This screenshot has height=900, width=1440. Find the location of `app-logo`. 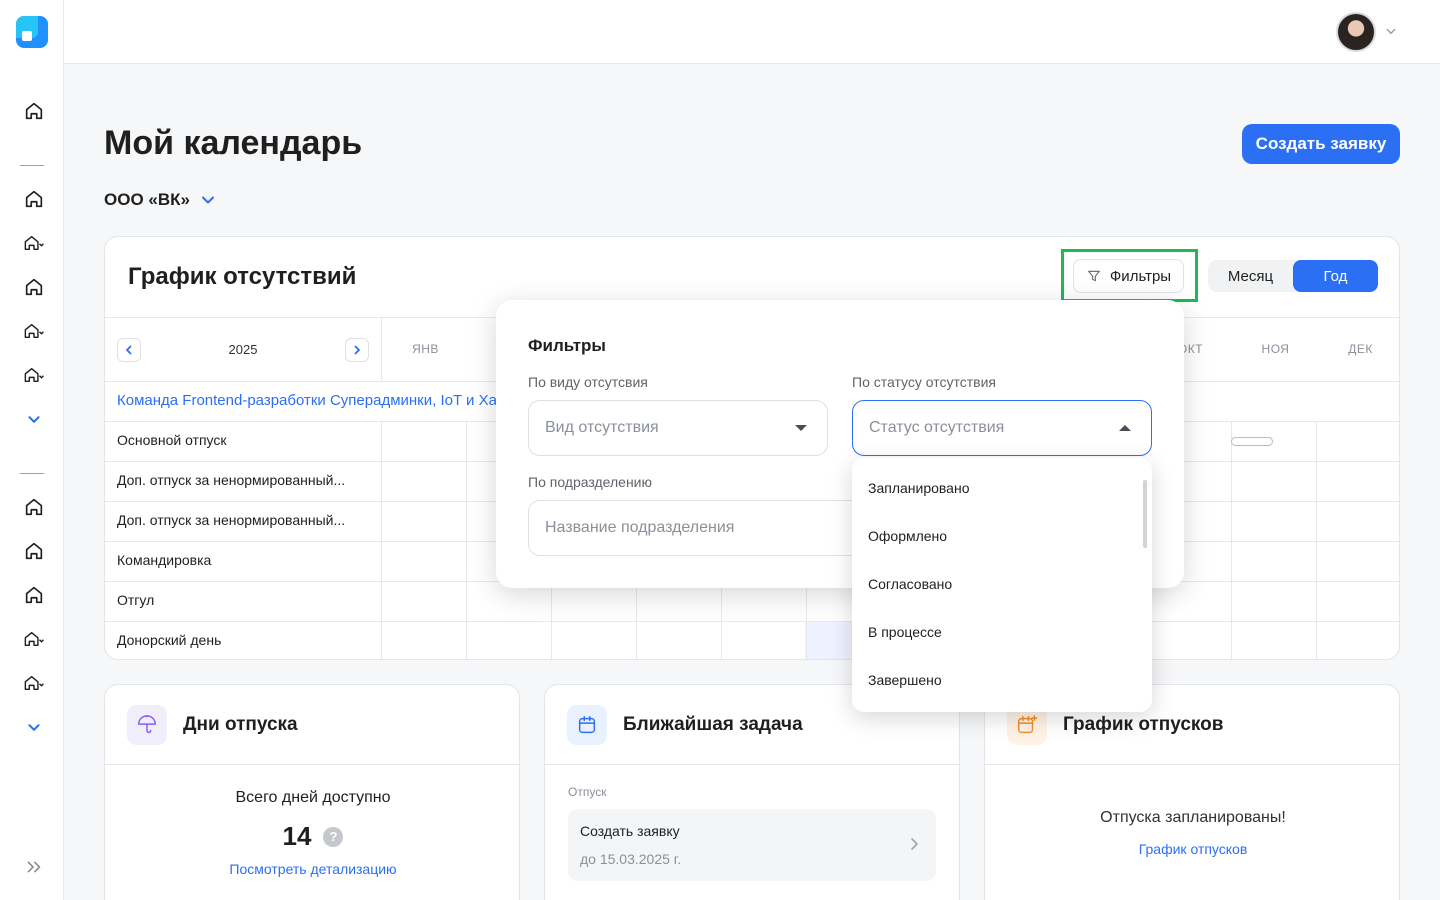

app-logo is located at coordinates (32, 32).